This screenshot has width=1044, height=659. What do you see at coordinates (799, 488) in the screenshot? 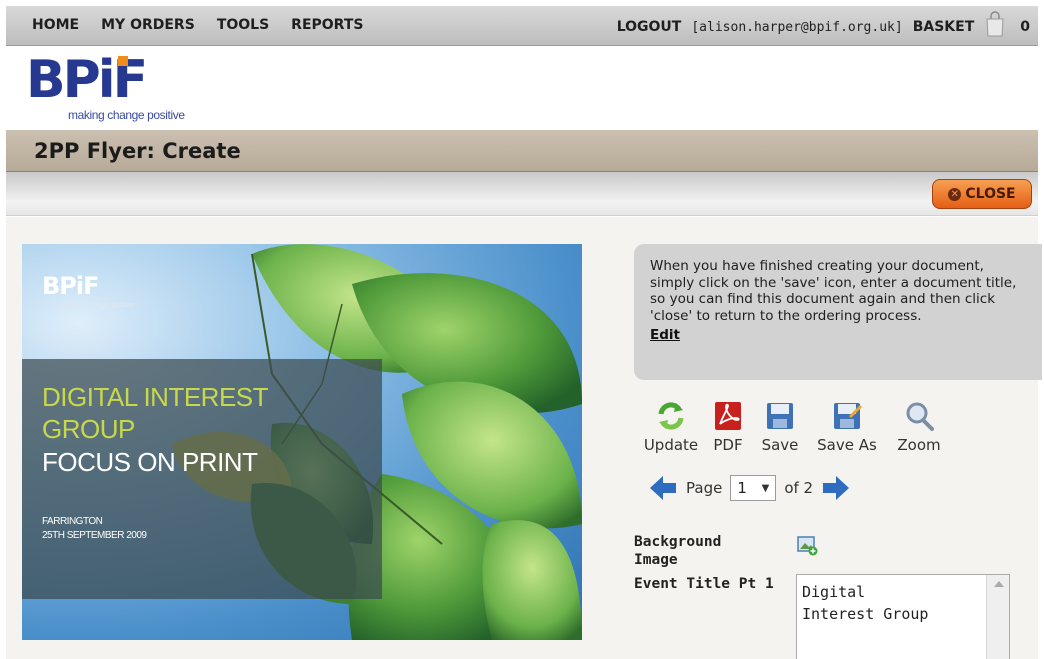
I see `page-total: of 2` at bounding box center [799, 488].